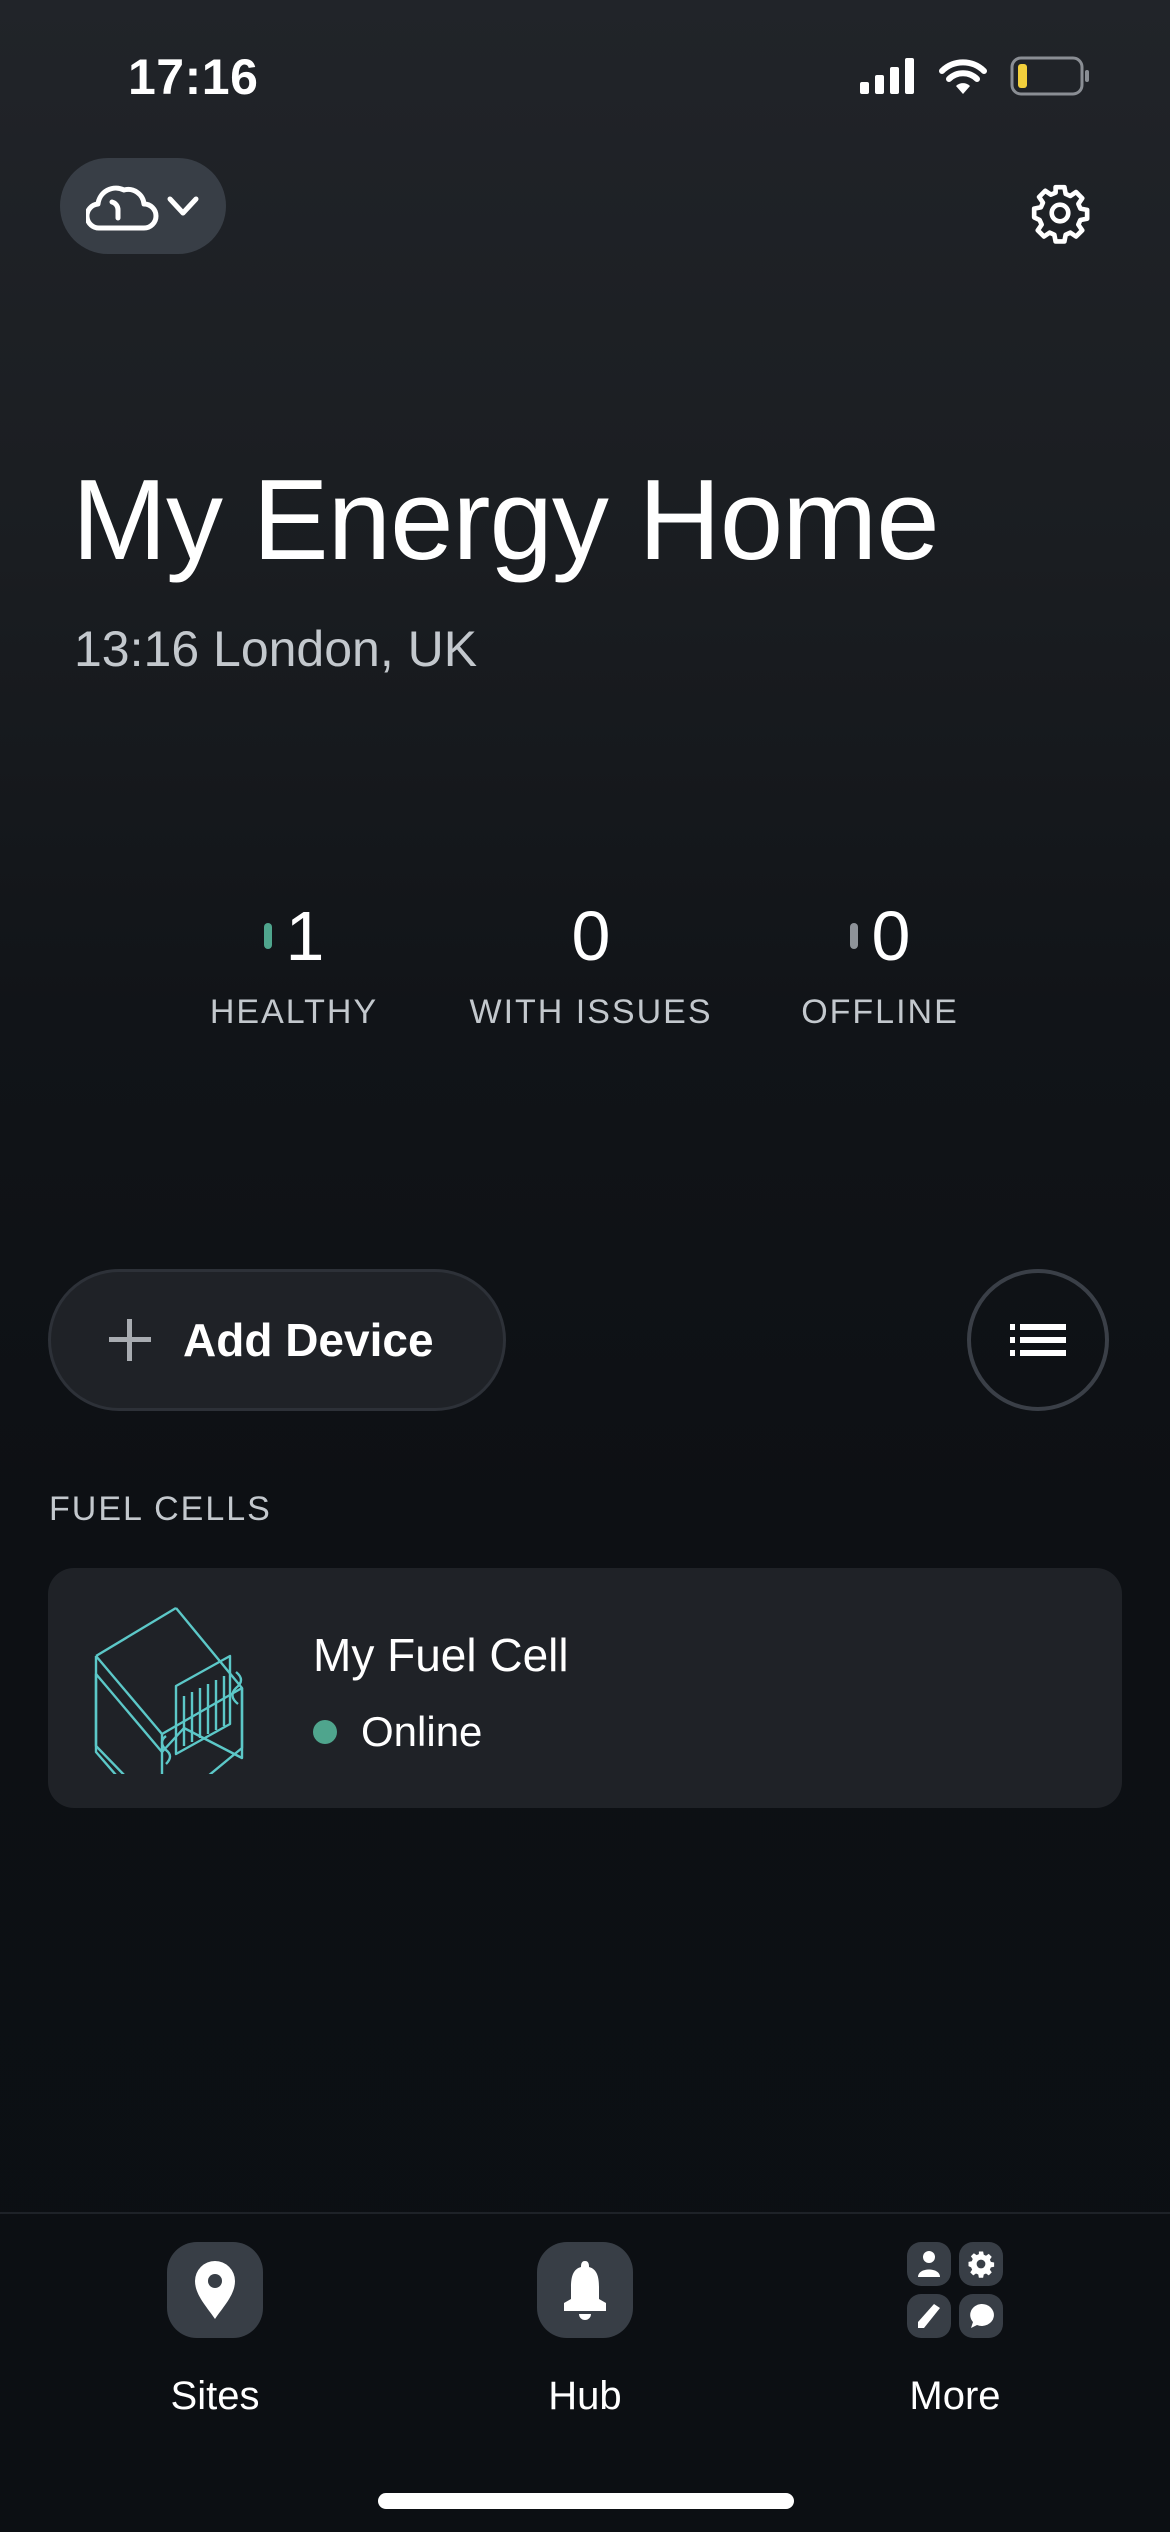 This screenshot has height=2532, width=1170. I want to click on list-view-button, so click(1038, 1340).